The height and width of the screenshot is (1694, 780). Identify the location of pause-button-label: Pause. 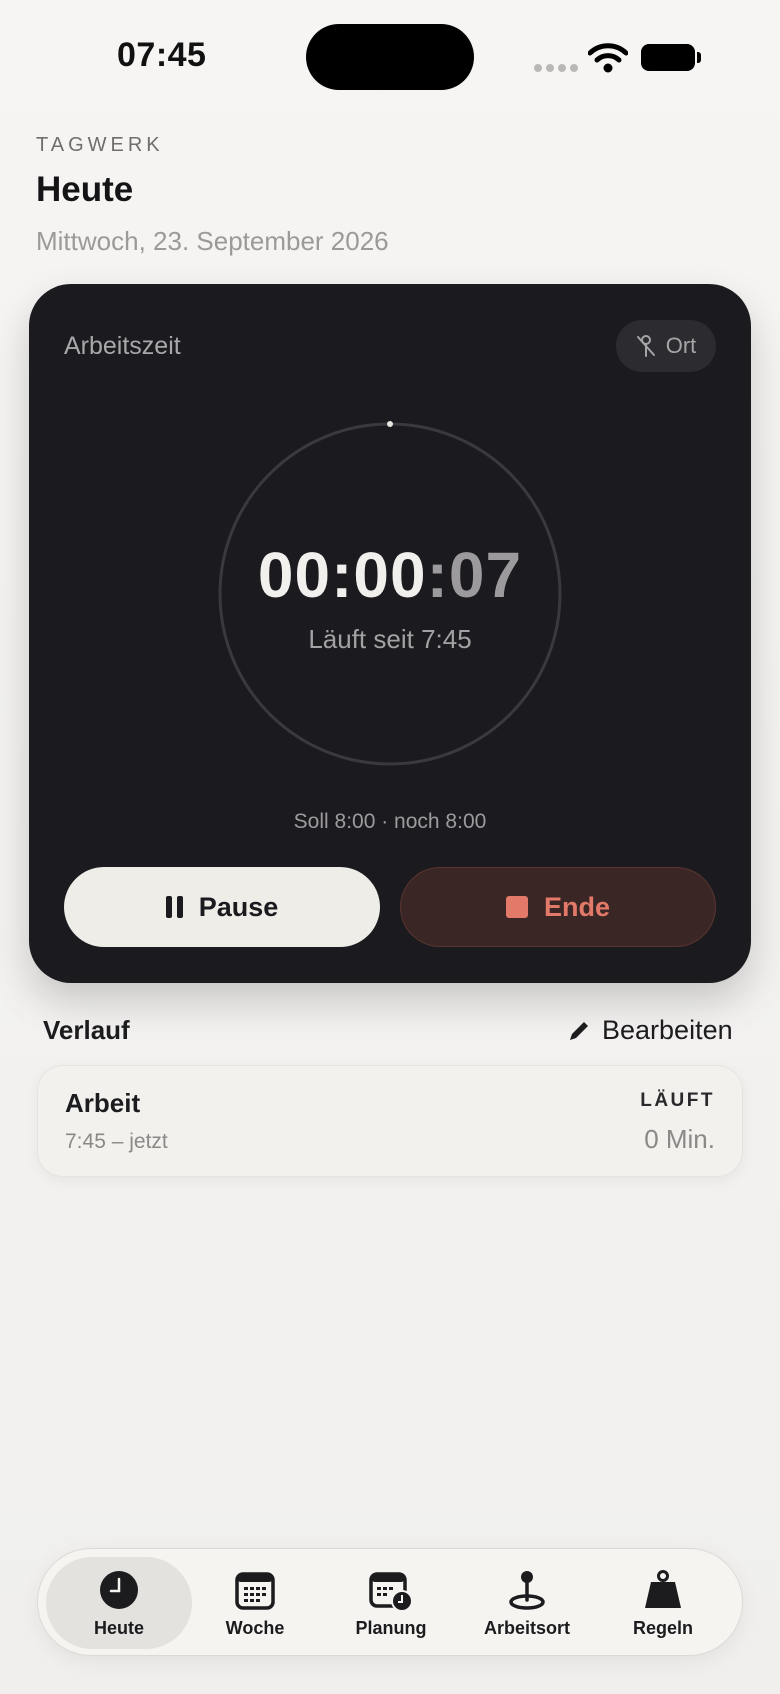
(238, 906).